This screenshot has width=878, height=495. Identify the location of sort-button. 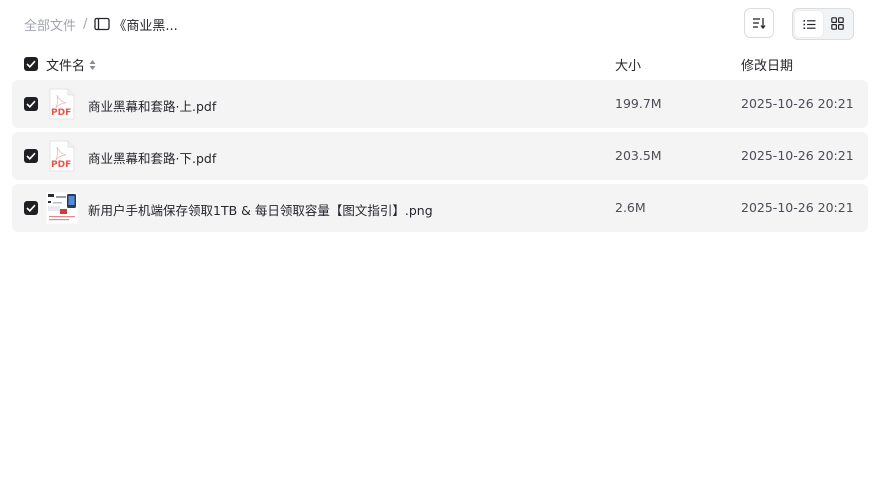
(759, 23).